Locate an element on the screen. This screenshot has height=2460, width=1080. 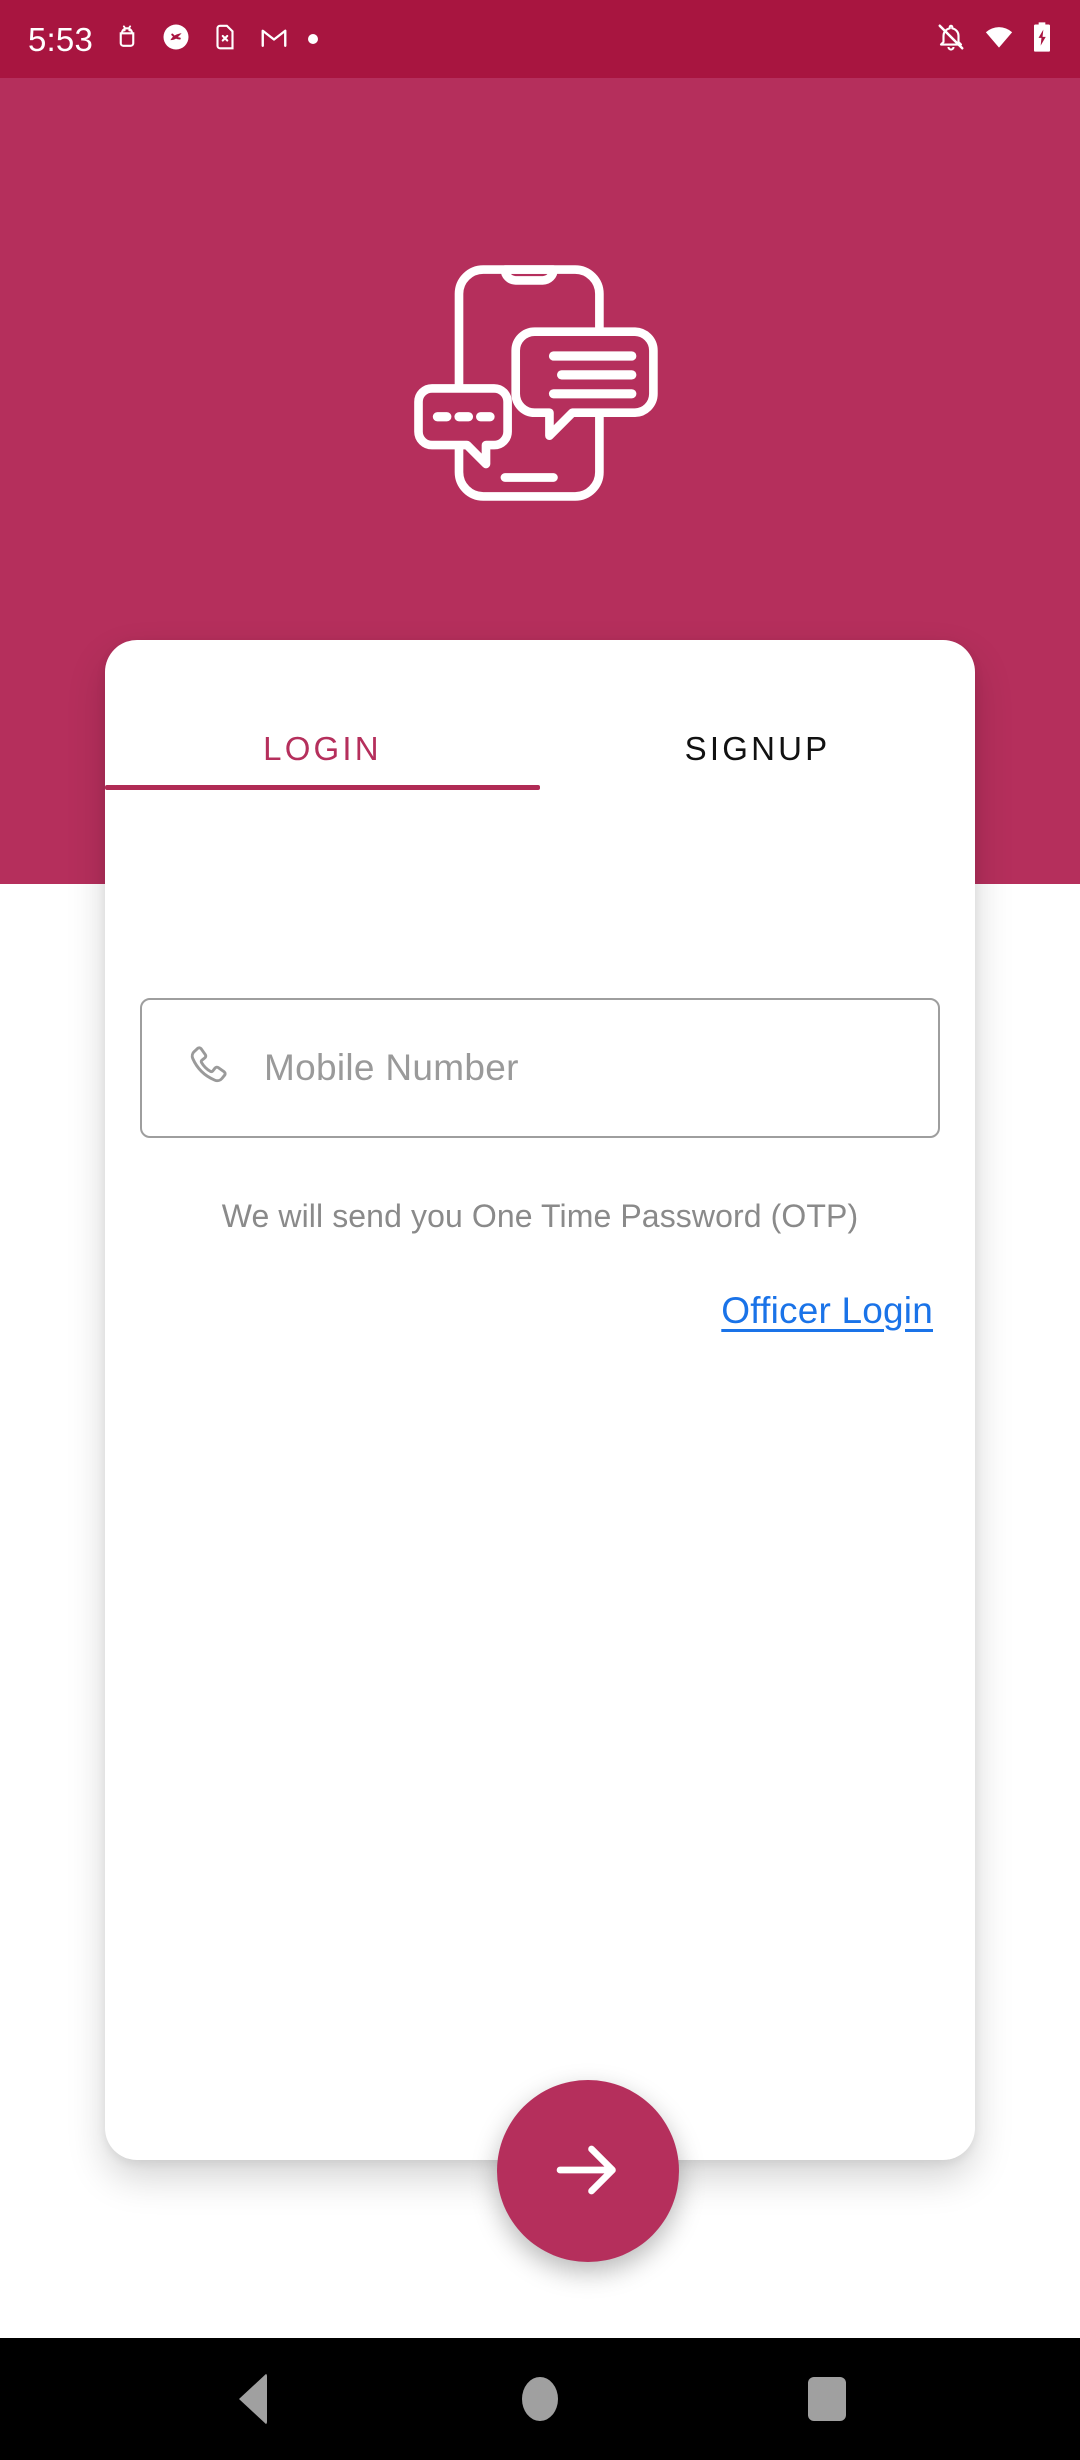
status-bar-right is located at coordinates (994, 39).